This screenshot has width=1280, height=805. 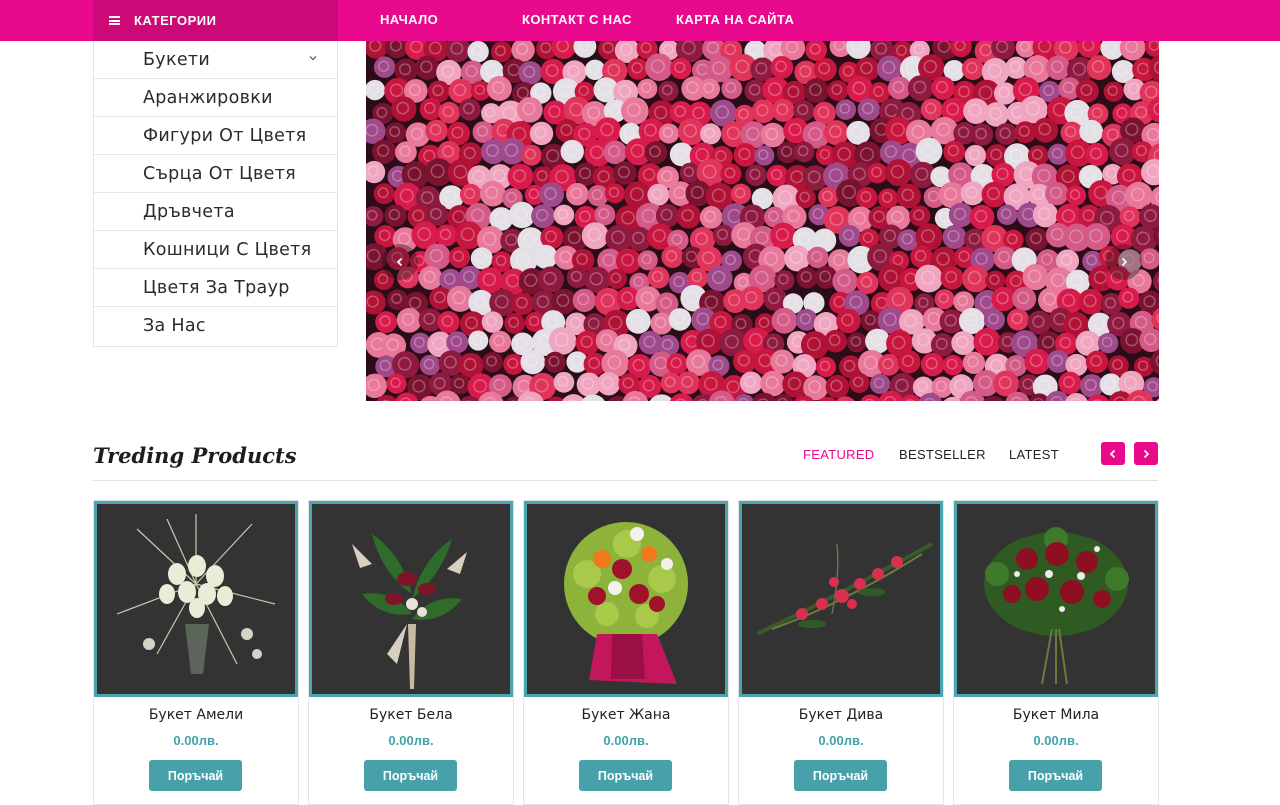 I want to click on chevron-down-icon, so click(x=313, y=58).